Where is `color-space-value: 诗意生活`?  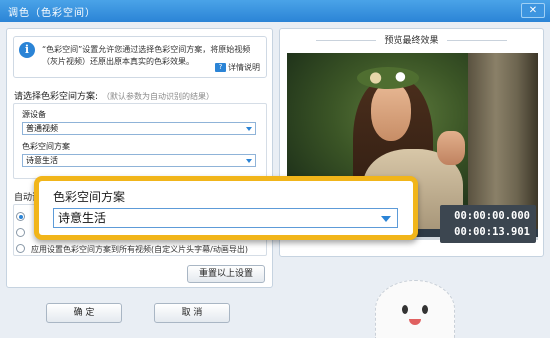
color-space-value: 诗意生活 is located at coordinates (42, 160).